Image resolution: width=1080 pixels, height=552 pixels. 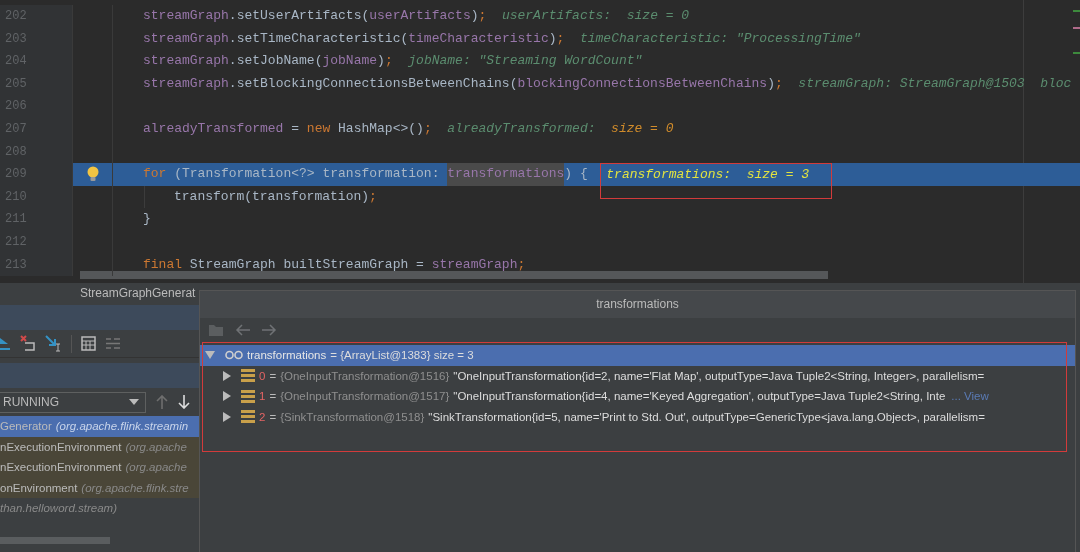 I want to click on code-token: .setBlockingConnectionsBetweenChains(, so click(x=373, y=83).